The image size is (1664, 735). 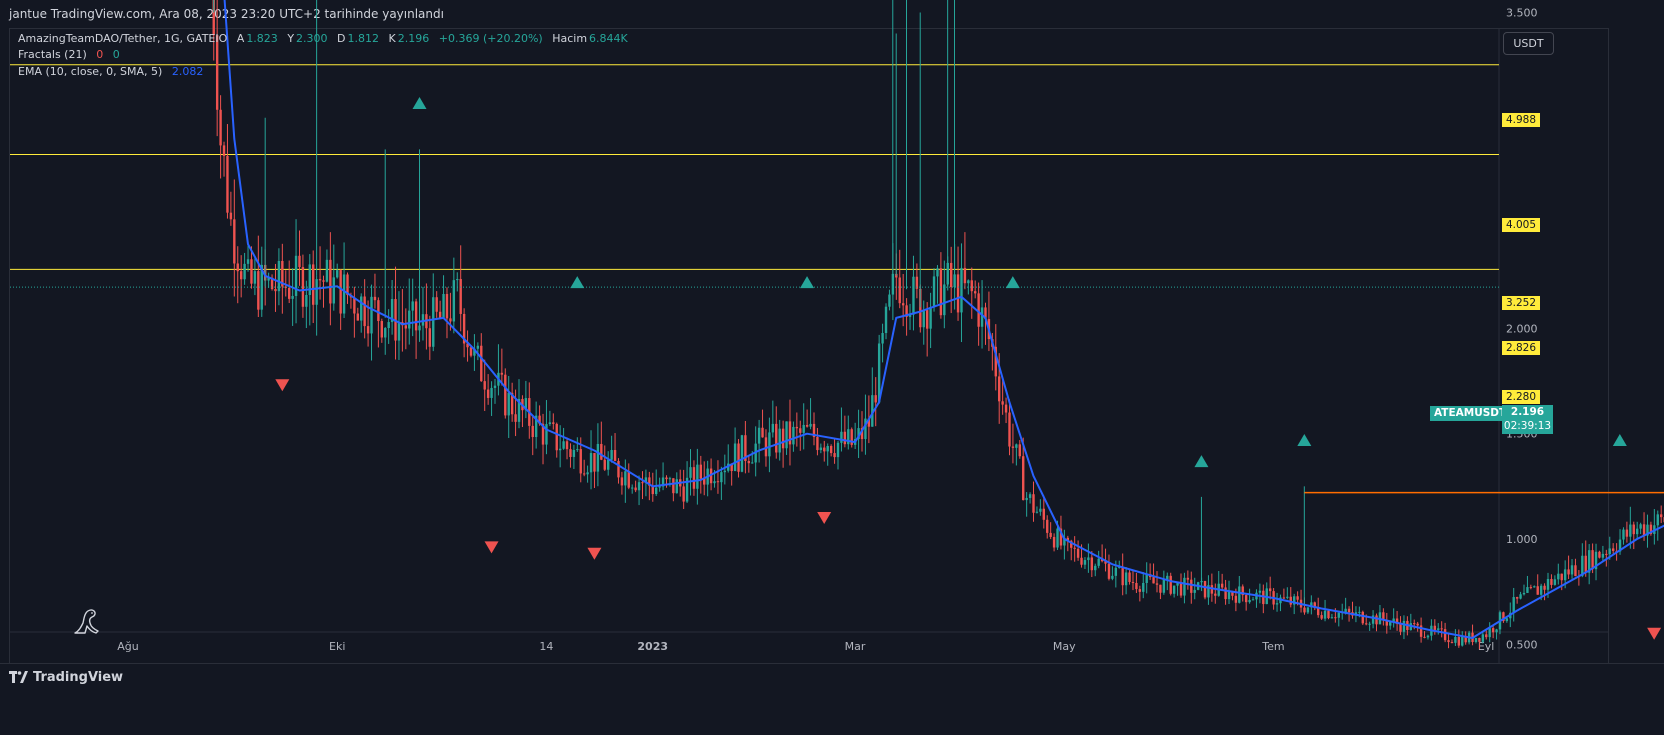 What do you see at coordinates (127, 646) in the screenshot?
I see `x-tick-label: Ağu` at bounding box center [127, 646].